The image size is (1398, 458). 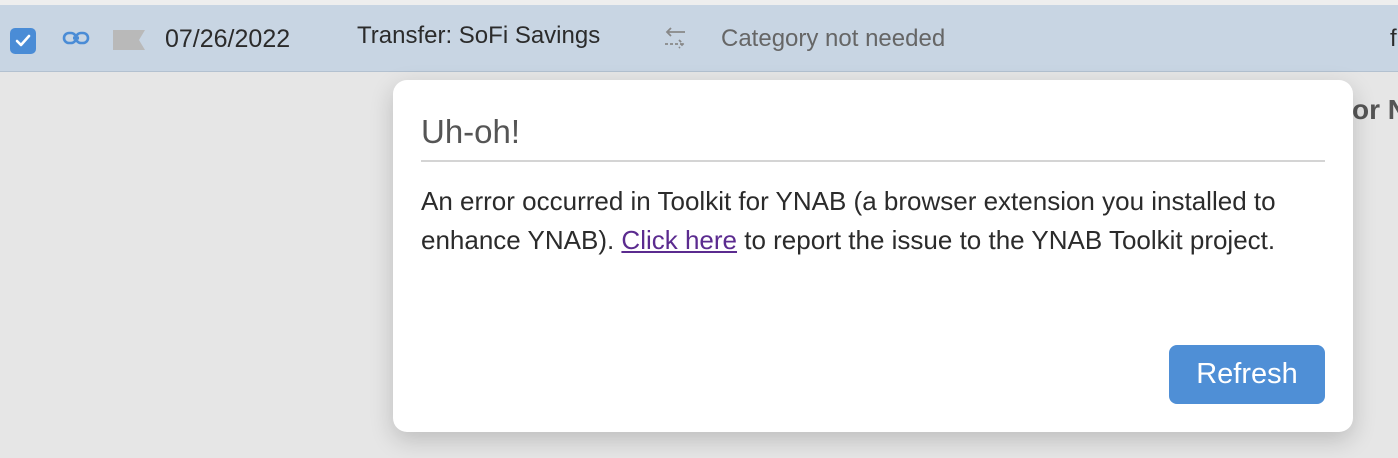 What do you see at coordinates (1375, 109) in the screenshot?
I see `background-heading: or N` at bounding box center [1375, 109].